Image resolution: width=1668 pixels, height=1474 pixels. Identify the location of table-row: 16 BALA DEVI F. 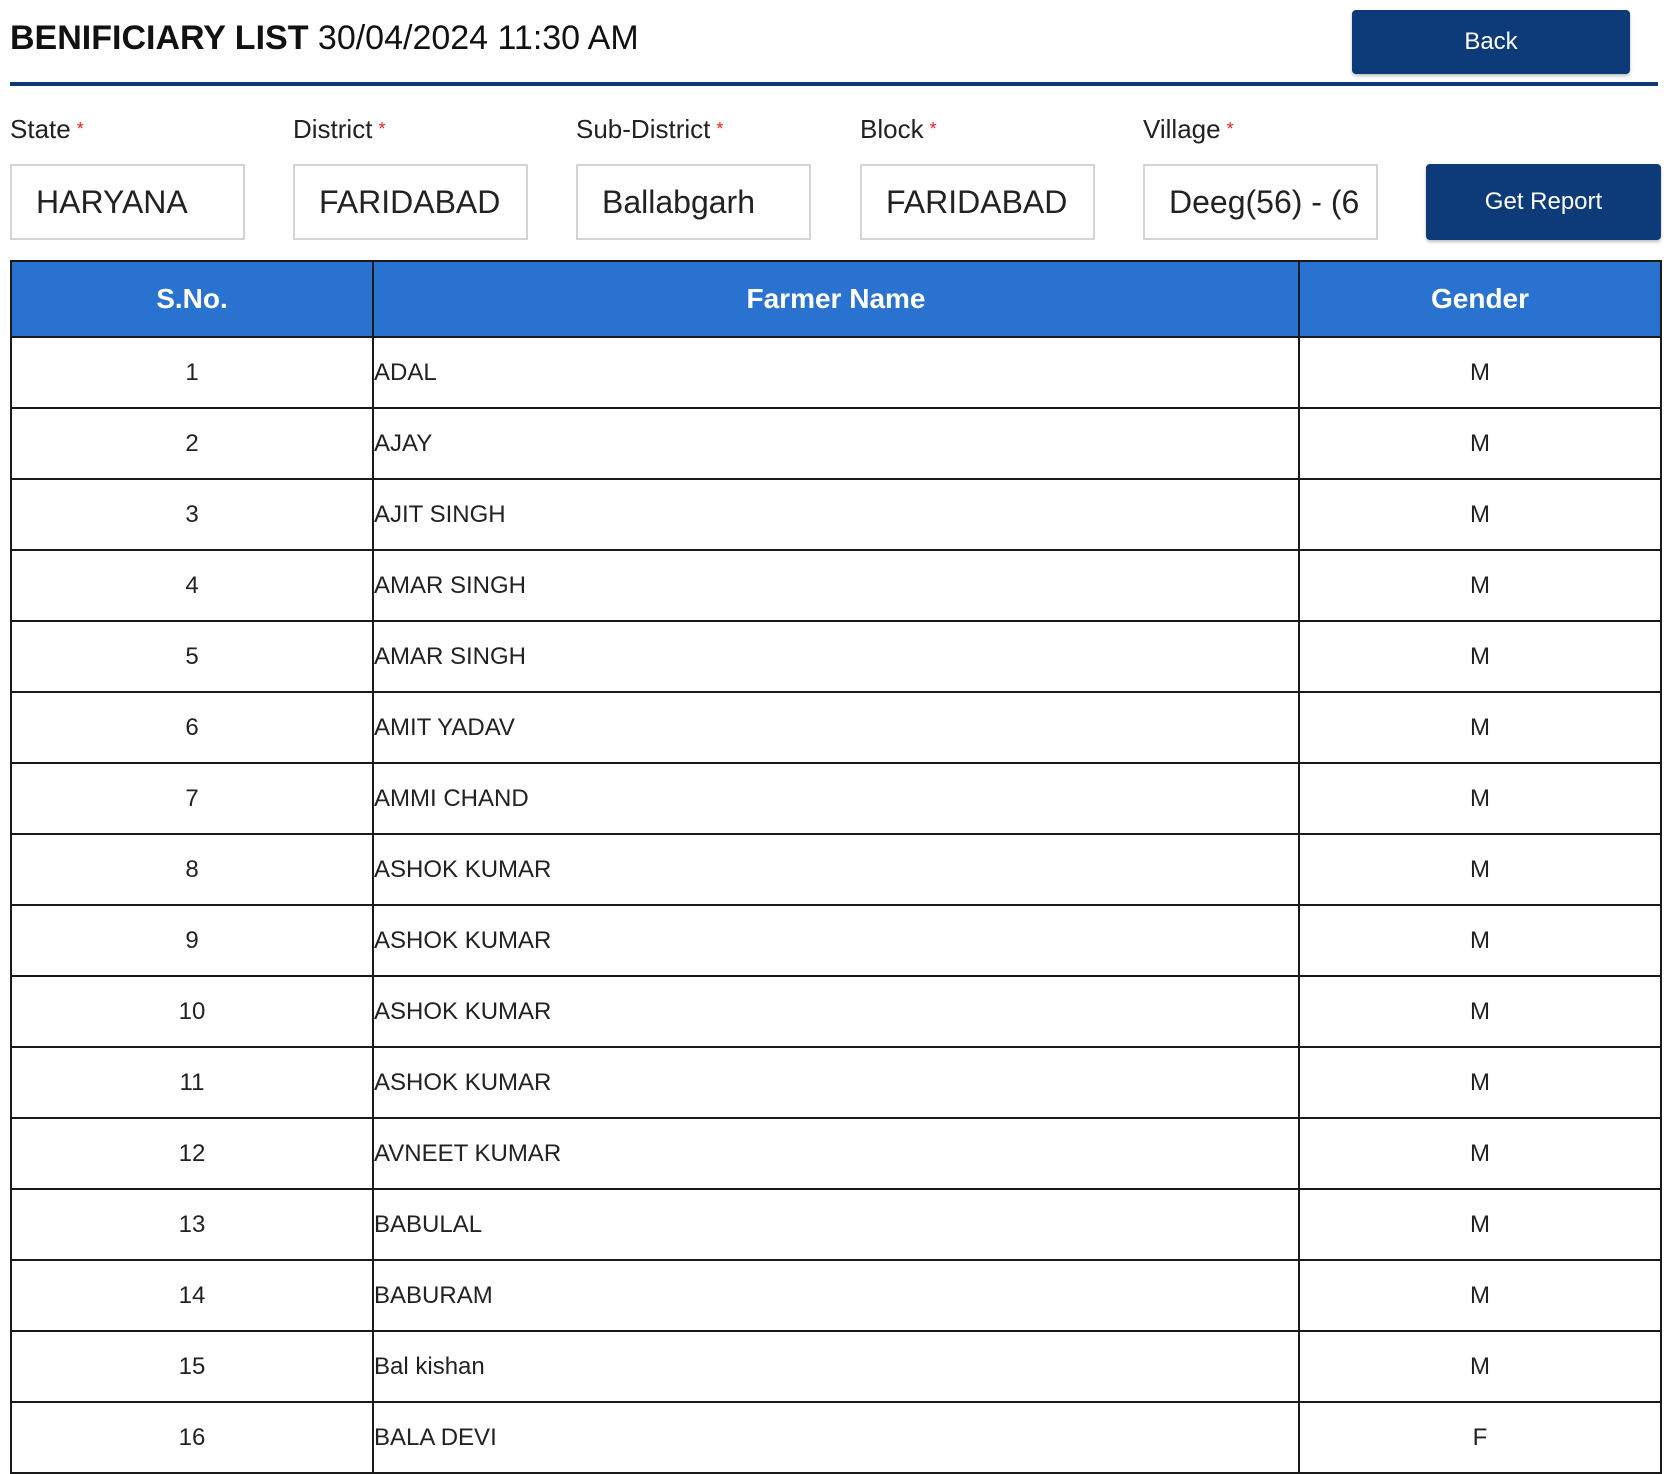
(836, 1437).